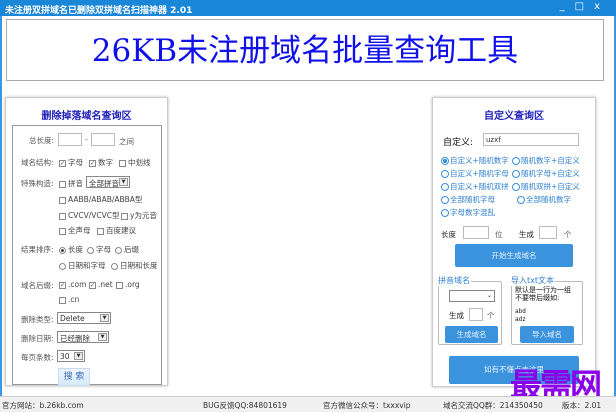 The width and height of the screenshot is (616, 412). Describe the element at coordinates (546, 173) in the screenshot. I see `radio-mode-3: 随机字母+自定义` at that location.